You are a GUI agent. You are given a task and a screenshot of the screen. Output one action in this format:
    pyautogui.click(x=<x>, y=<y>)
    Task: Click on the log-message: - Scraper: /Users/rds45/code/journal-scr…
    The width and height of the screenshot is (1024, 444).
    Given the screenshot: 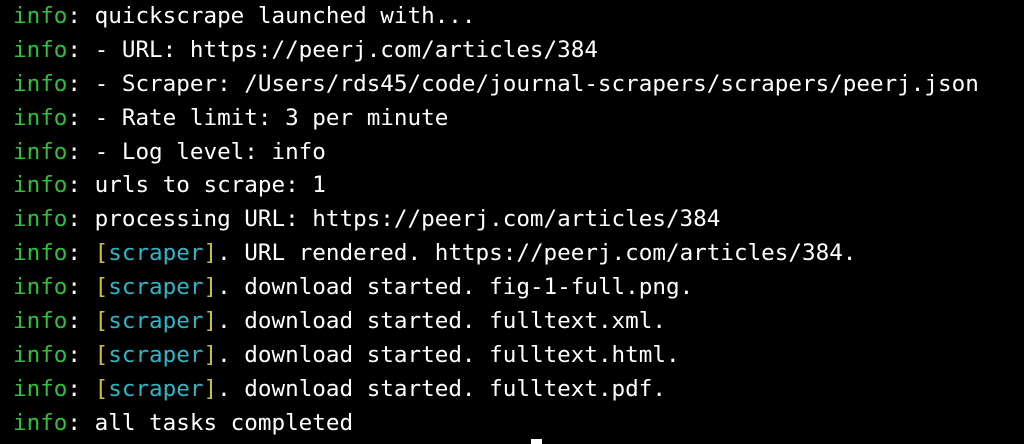 What is the action you would take?
    pyautogui.click(x=536, y=83)
    